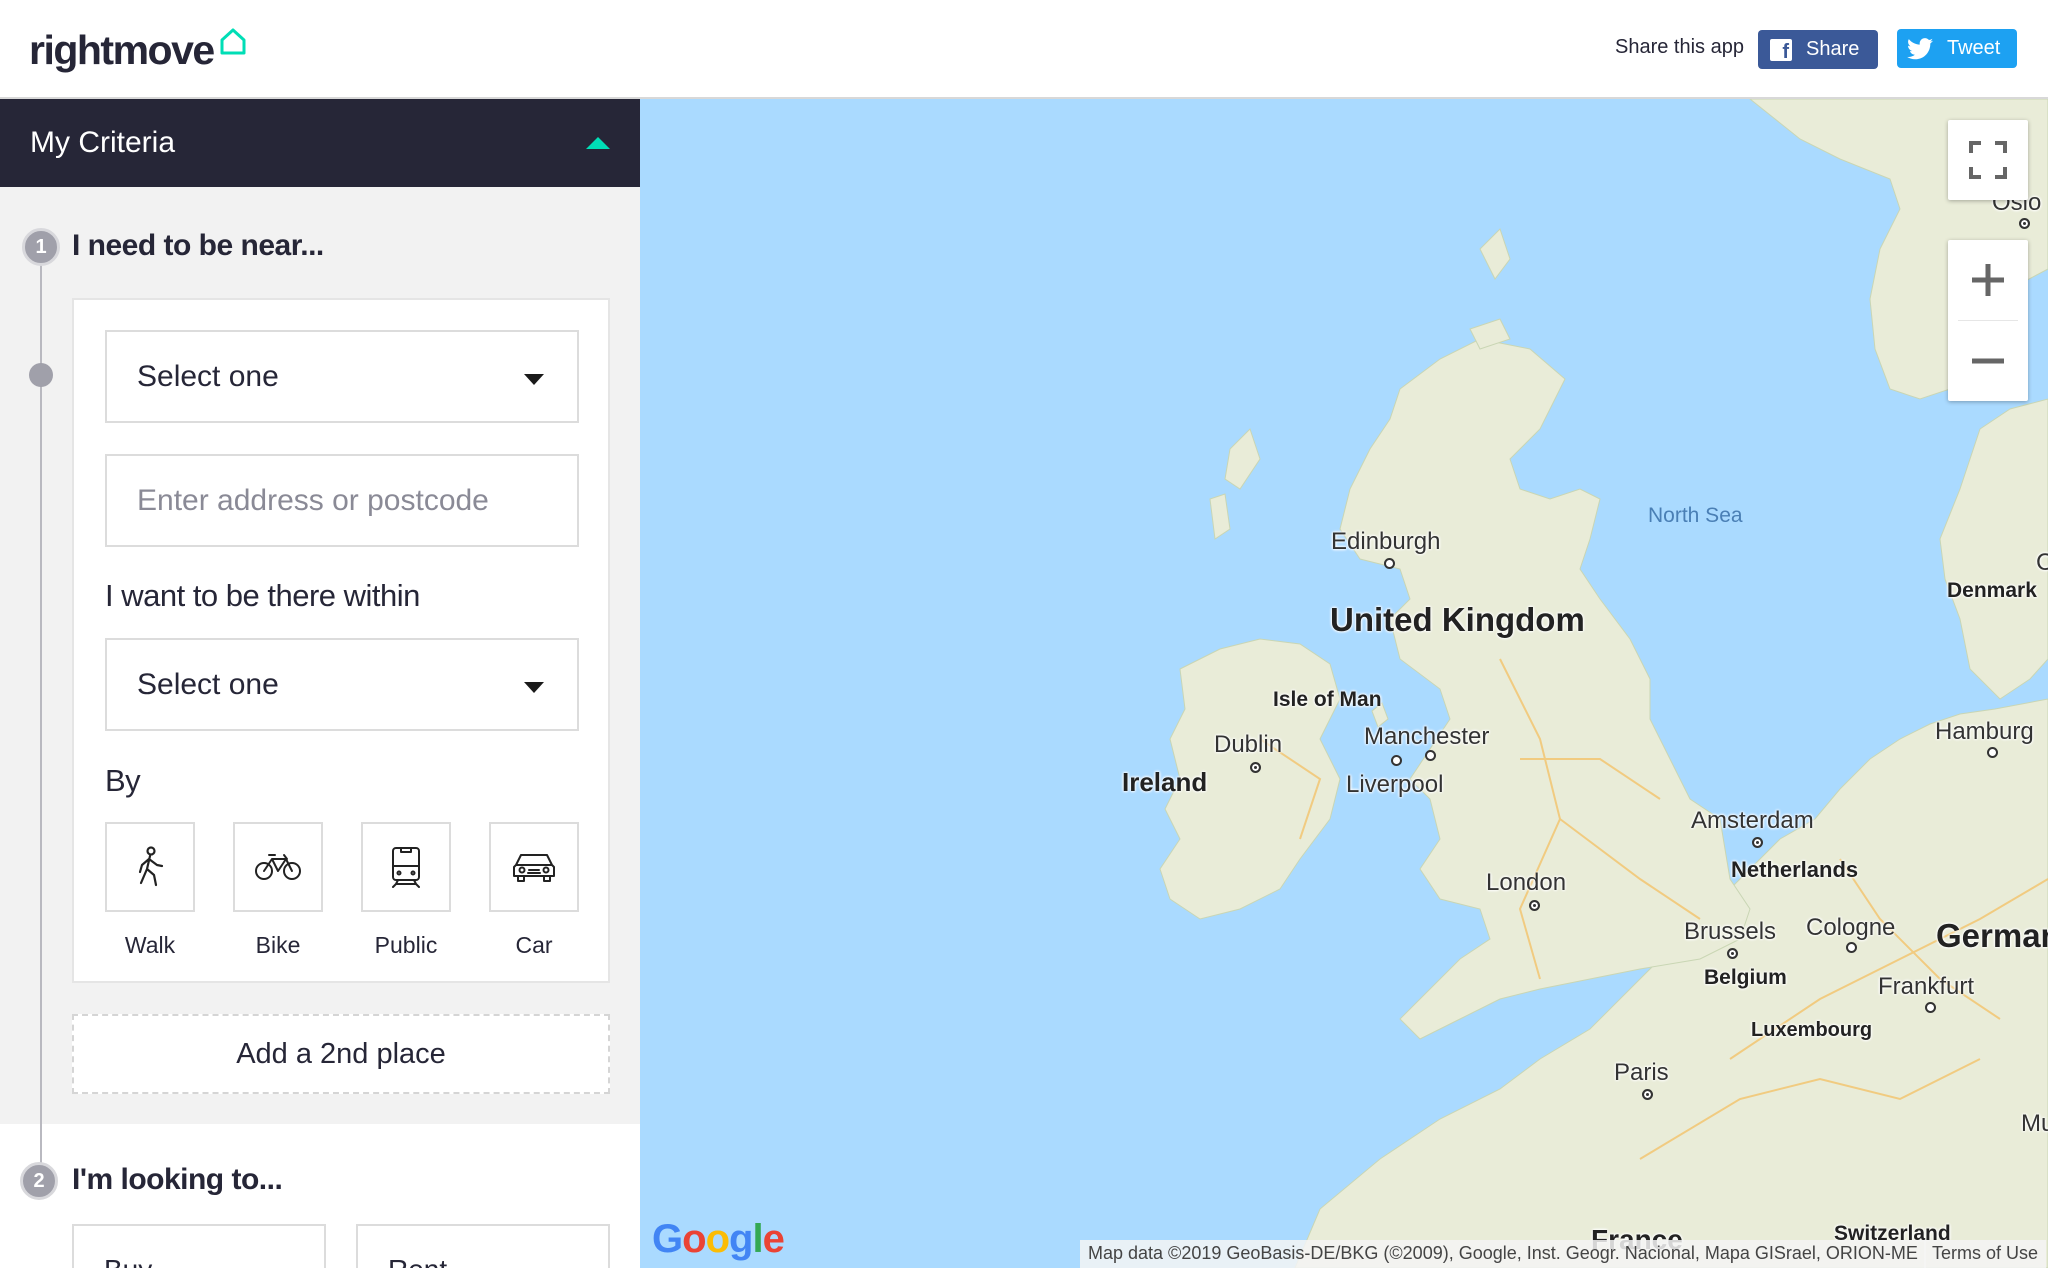 Image resolution: width=2048 pixels, height=1268 pixels. Describe the element at coordinates (1647, 1094) in the screenshot. I see `paris-marker` at that location.